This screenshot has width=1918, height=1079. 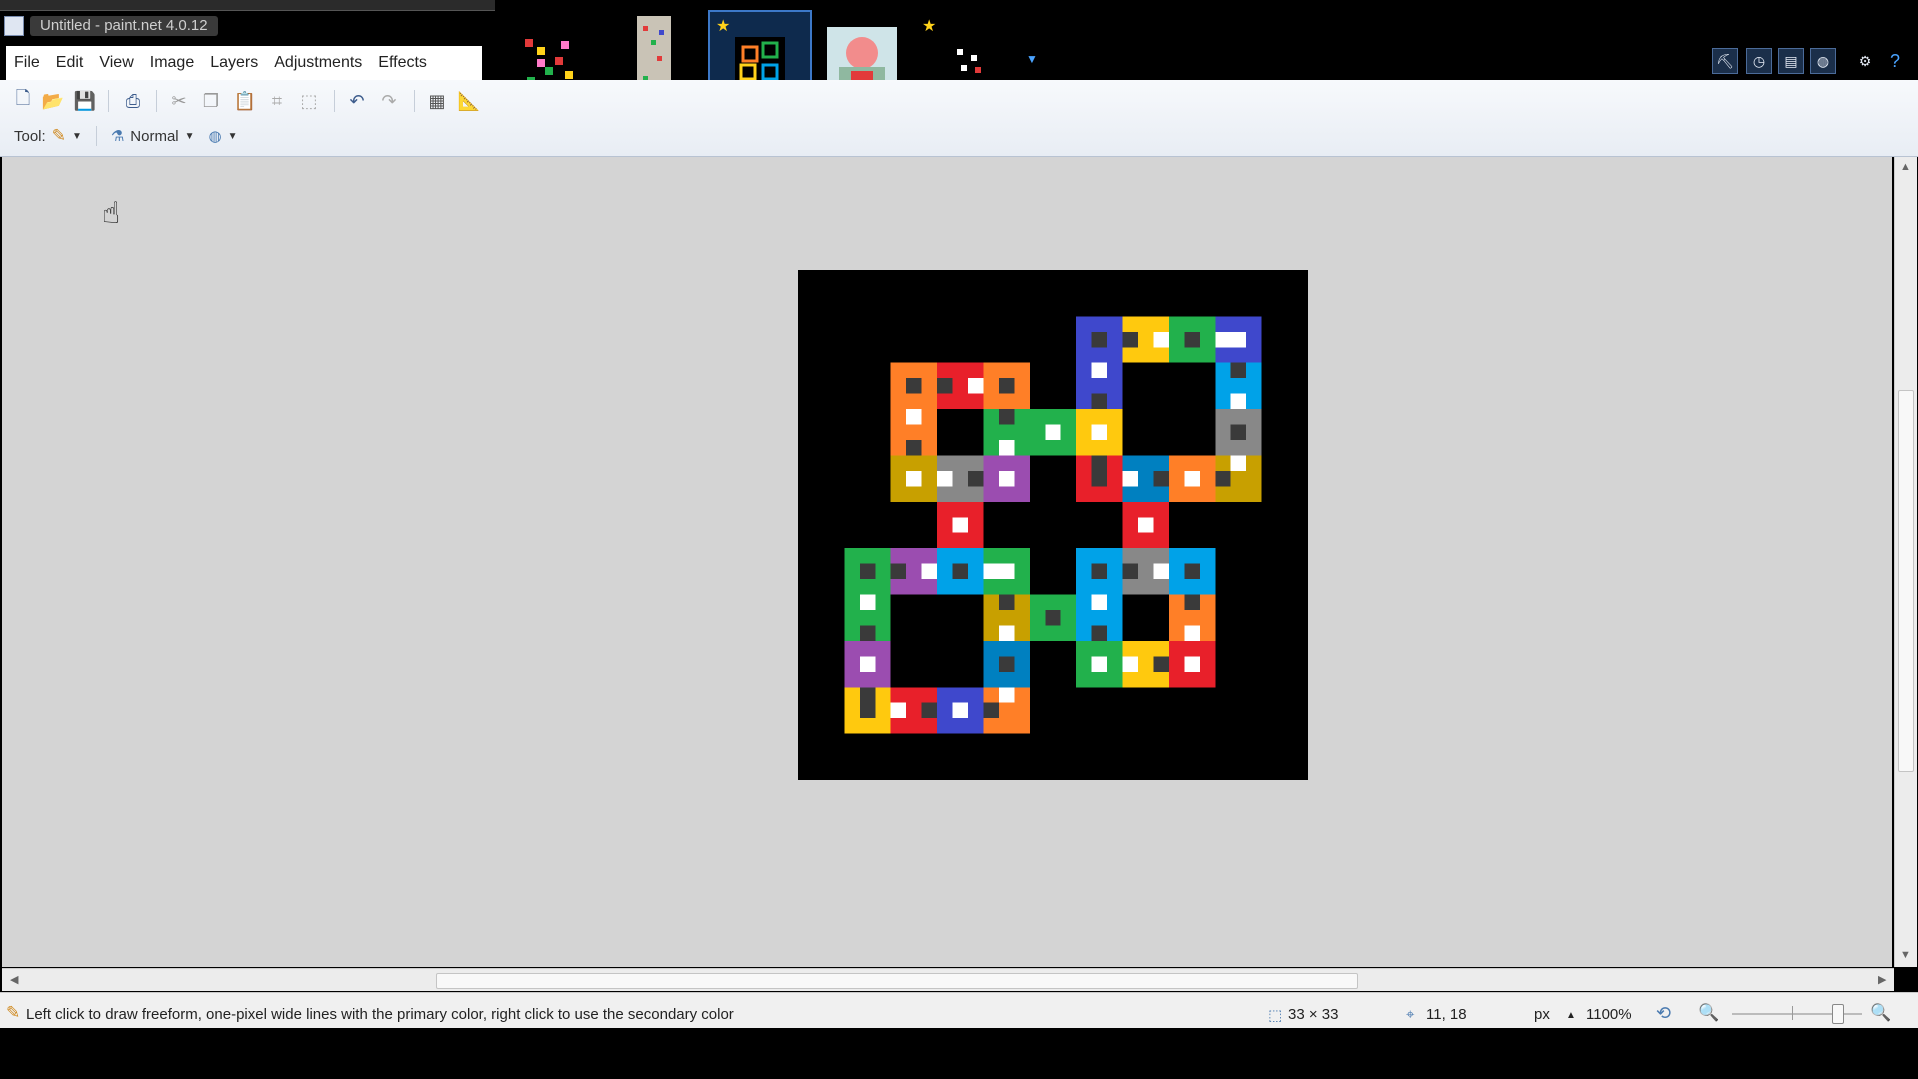 What do you see at coordinates (357, 101) in the screenshot?
I see `undo-icon: ↶` at bounding box center [357, 101].